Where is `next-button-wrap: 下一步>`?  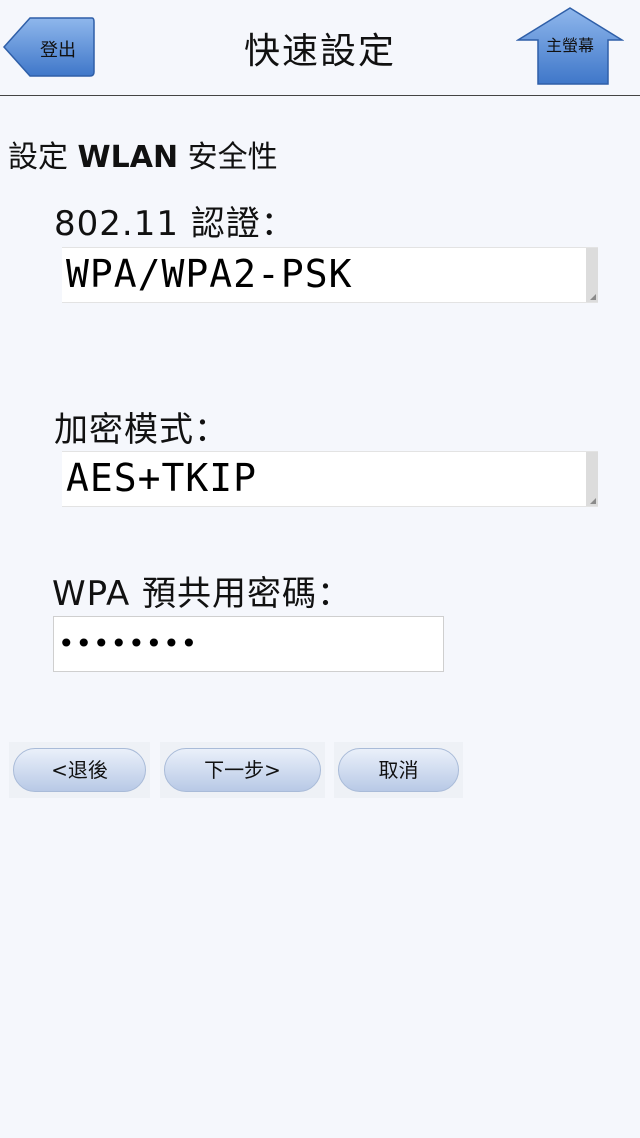
next-button-wrap: 下一步> is located at coordinates (242, 770).